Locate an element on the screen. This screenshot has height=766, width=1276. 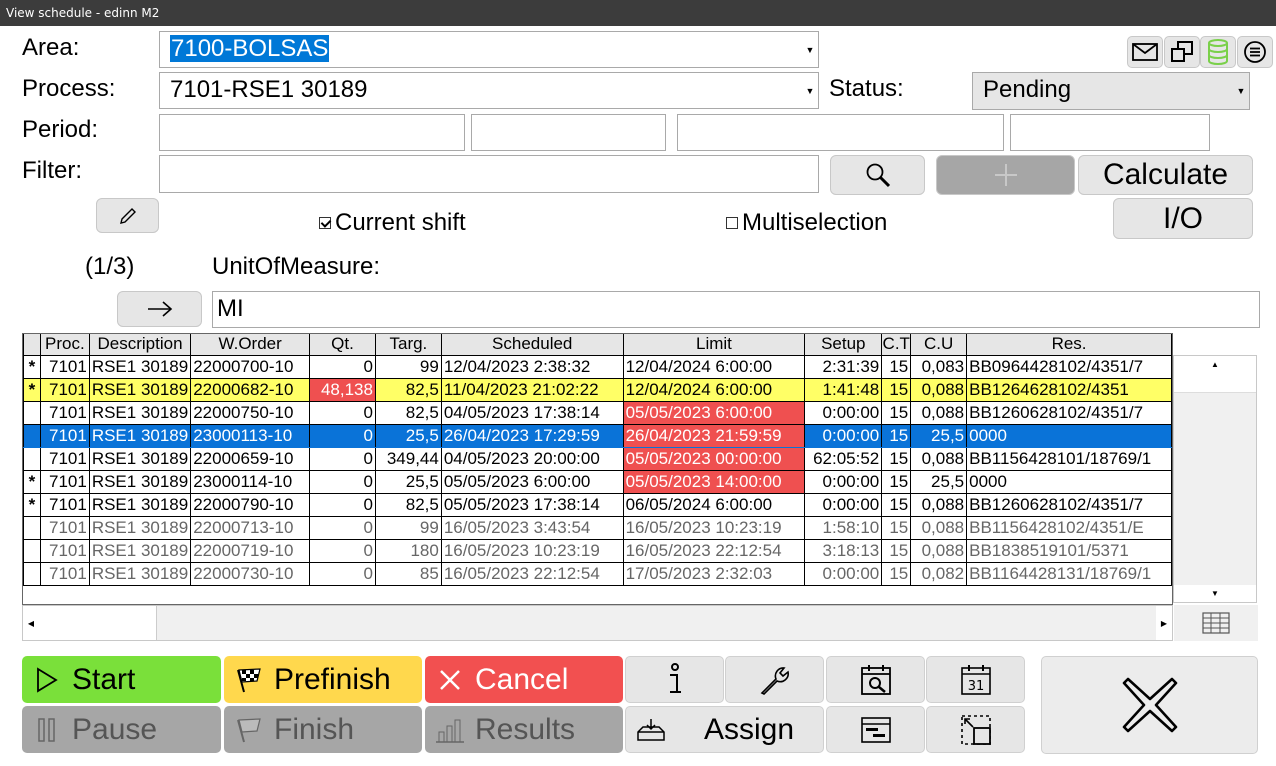
unit-of-measure-label: UnitOfMeasure: is located at coordinates (296, 266).